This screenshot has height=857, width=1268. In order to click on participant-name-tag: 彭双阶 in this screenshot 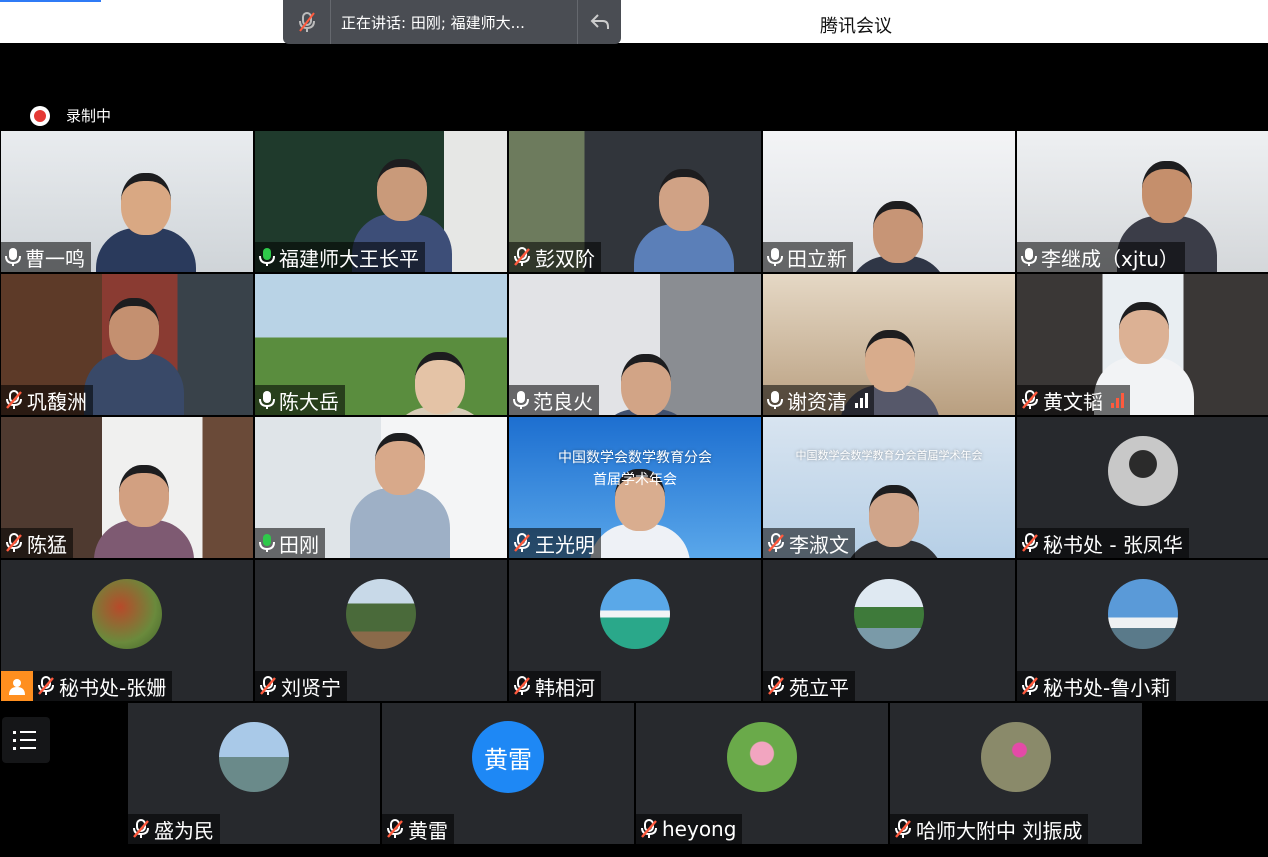, I will do `click(555, 257)`.